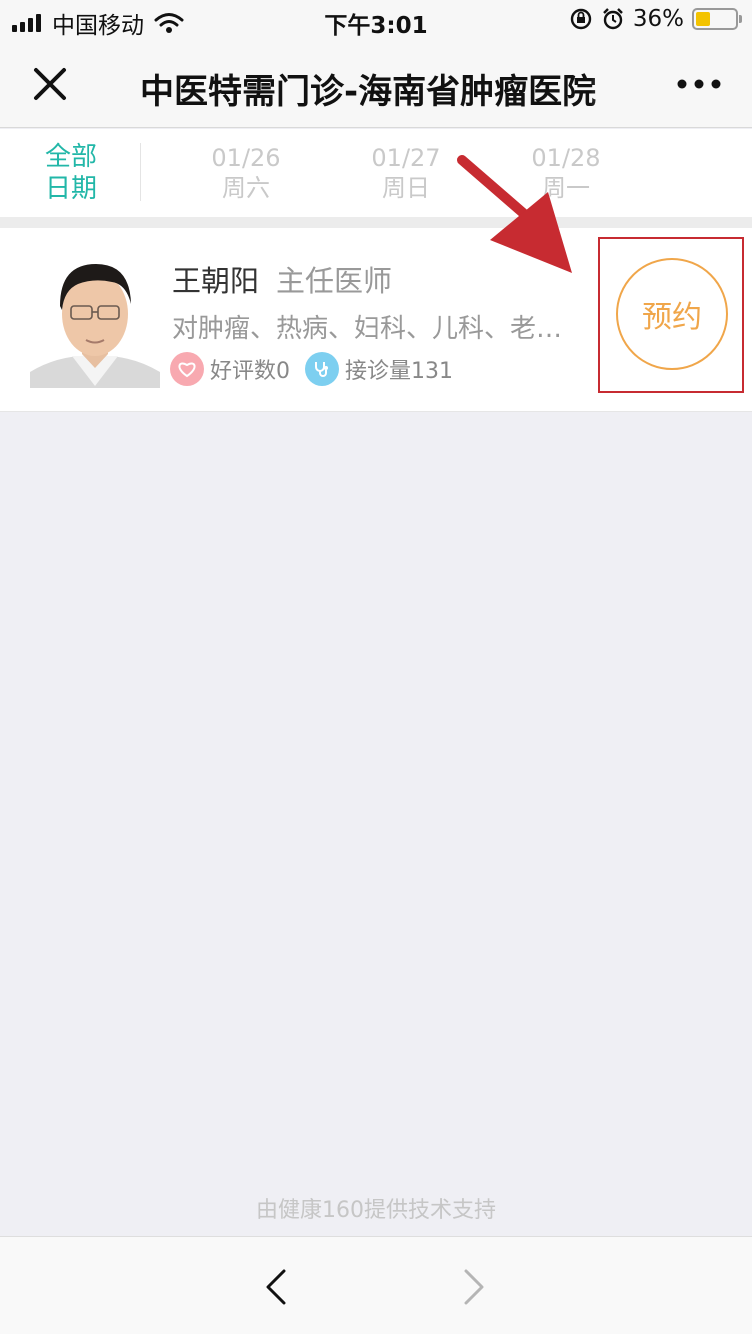  What do you see at coordinates (514, 214) in the screenshot?
I see `annotation-arrow-icon` at bounding box center [514, 214].